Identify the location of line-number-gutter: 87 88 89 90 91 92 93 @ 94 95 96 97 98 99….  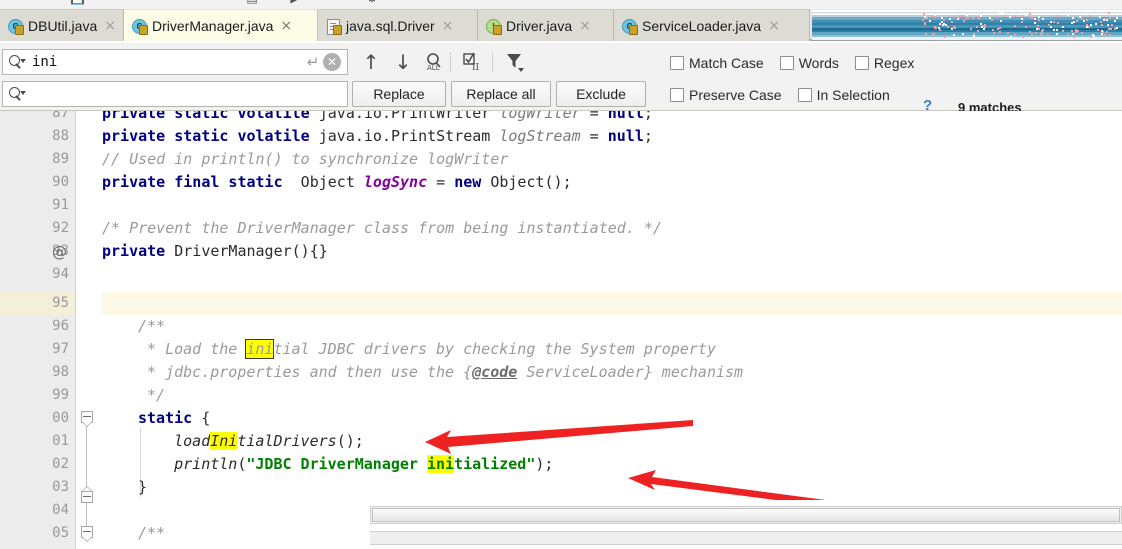
(38, 330).